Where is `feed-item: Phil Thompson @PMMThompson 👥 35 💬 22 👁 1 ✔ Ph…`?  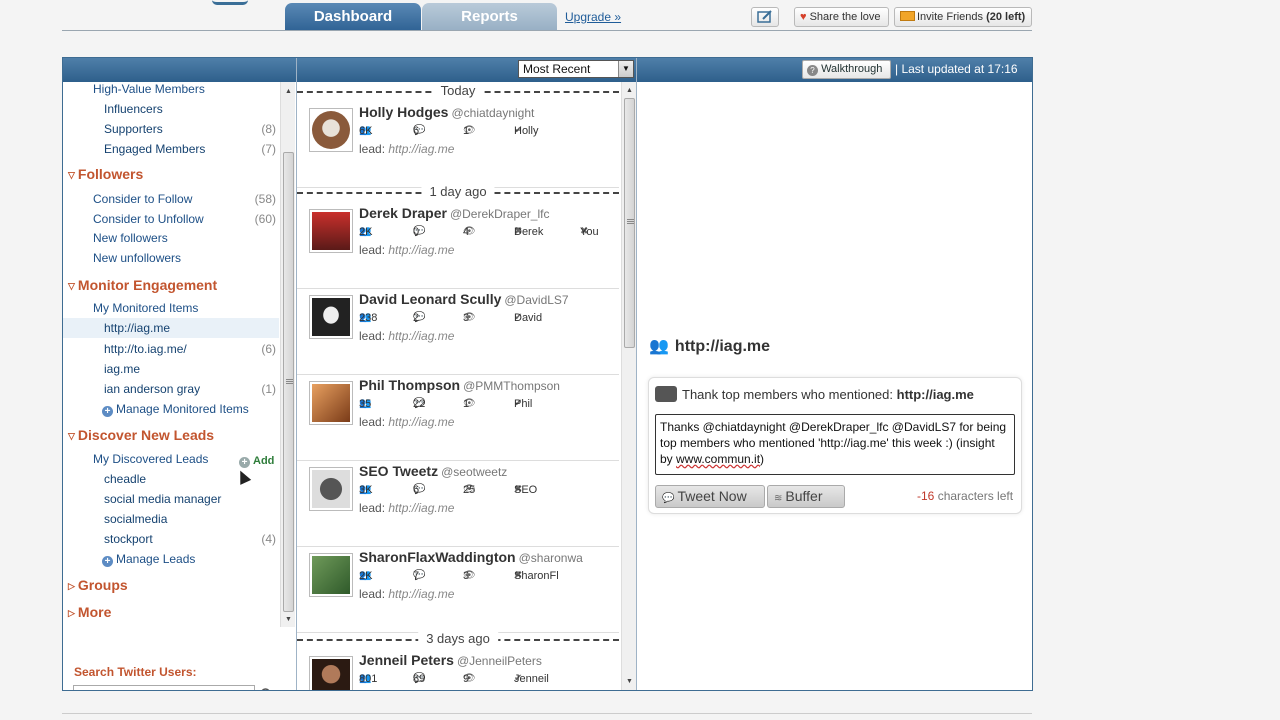
feed-item: Phil Thompson @PMMThompson 👥 35 💬 22 👁 1 ✔ Ph… is located at coordinates (458, 418).